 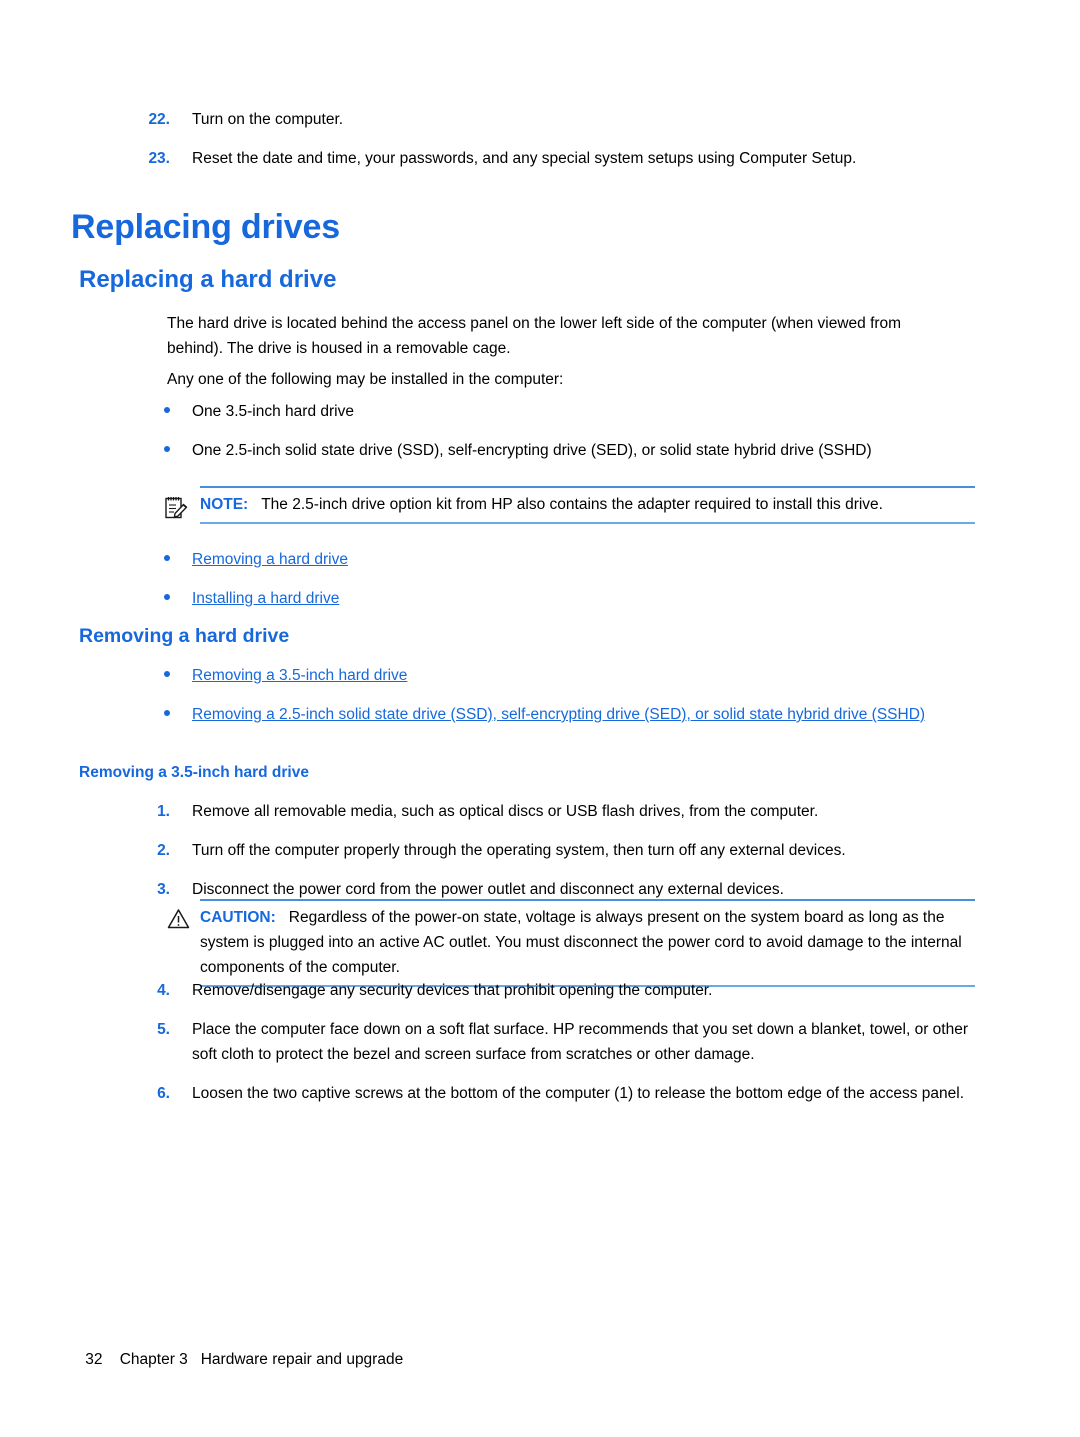 What do you see at coordinates (153, 1359) in the screenshot?
I see `footer-chapter: Chapter 3` at bounding box center [153, 1359].